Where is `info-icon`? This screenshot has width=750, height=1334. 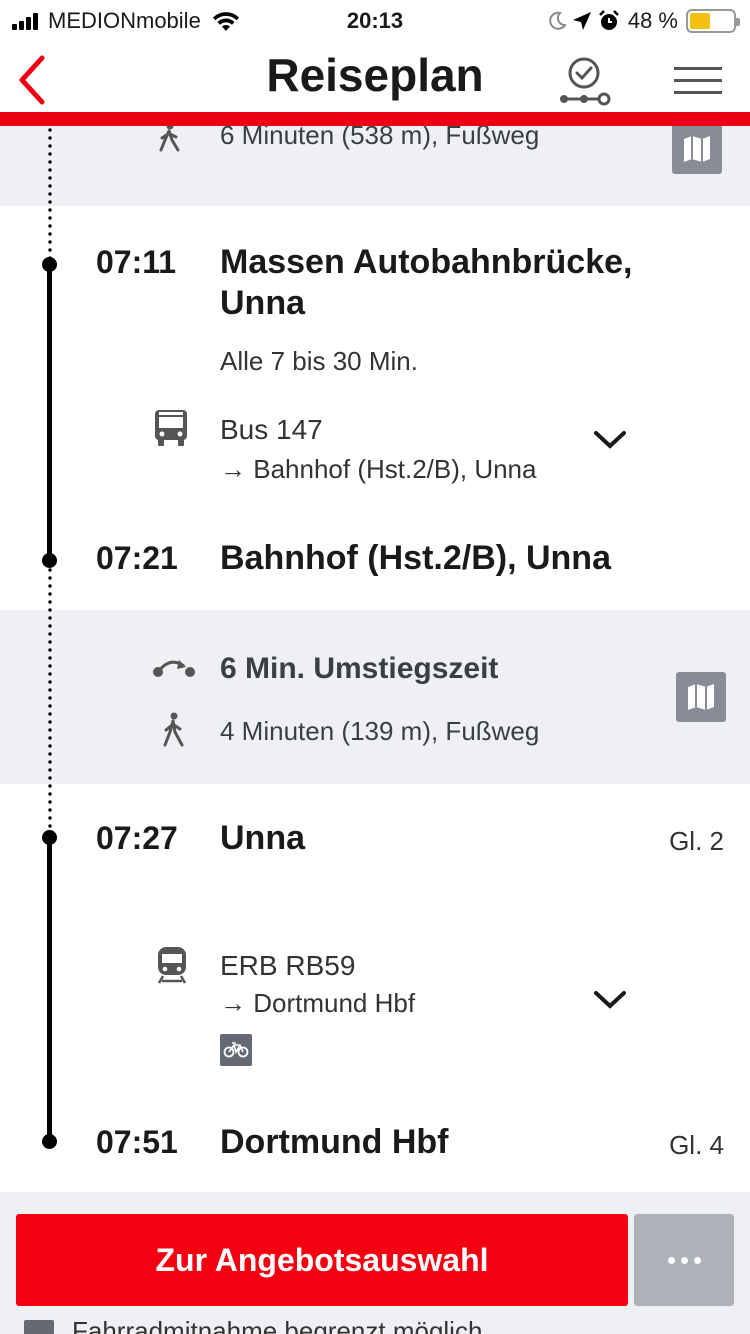
info-icon is located at coordinates (39, 1327).